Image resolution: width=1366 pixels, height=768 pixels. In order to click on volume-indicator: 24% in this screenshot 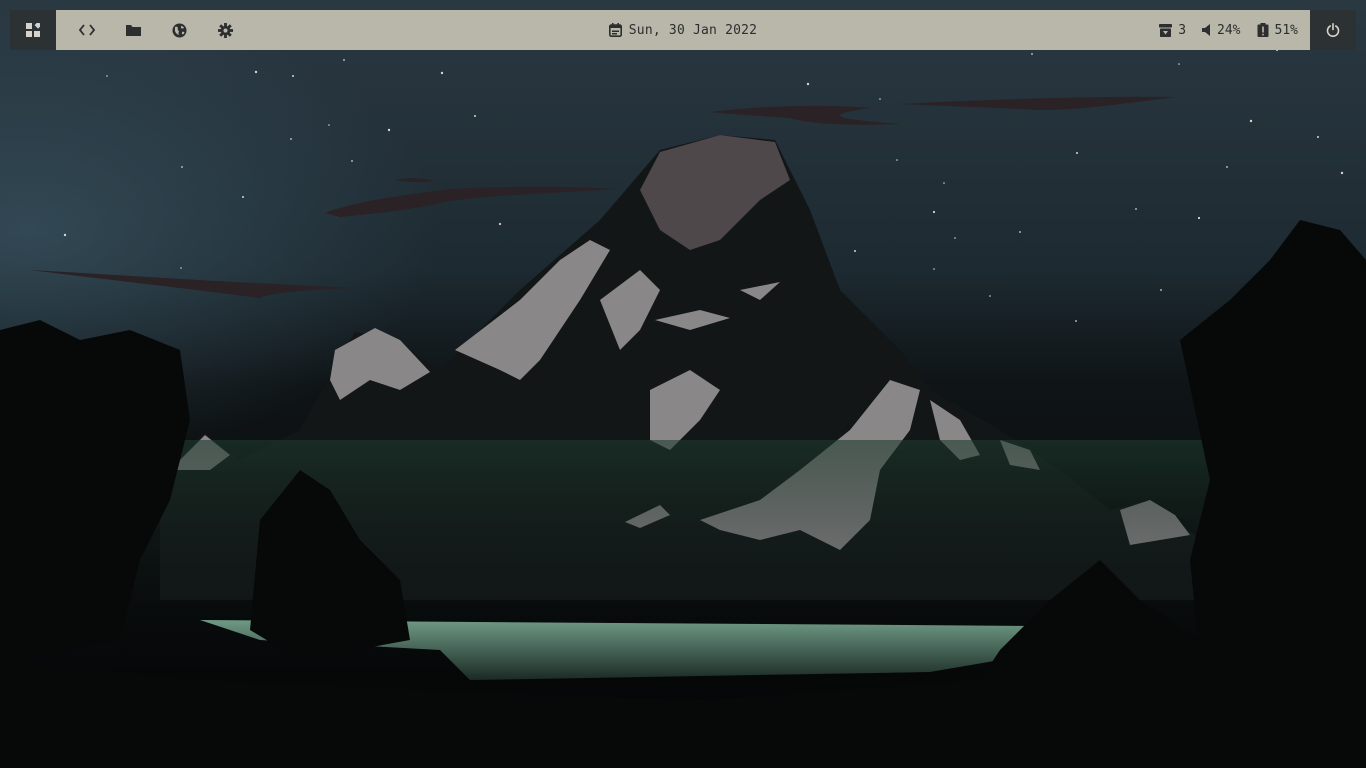, I will do `click(1221, 30)`.